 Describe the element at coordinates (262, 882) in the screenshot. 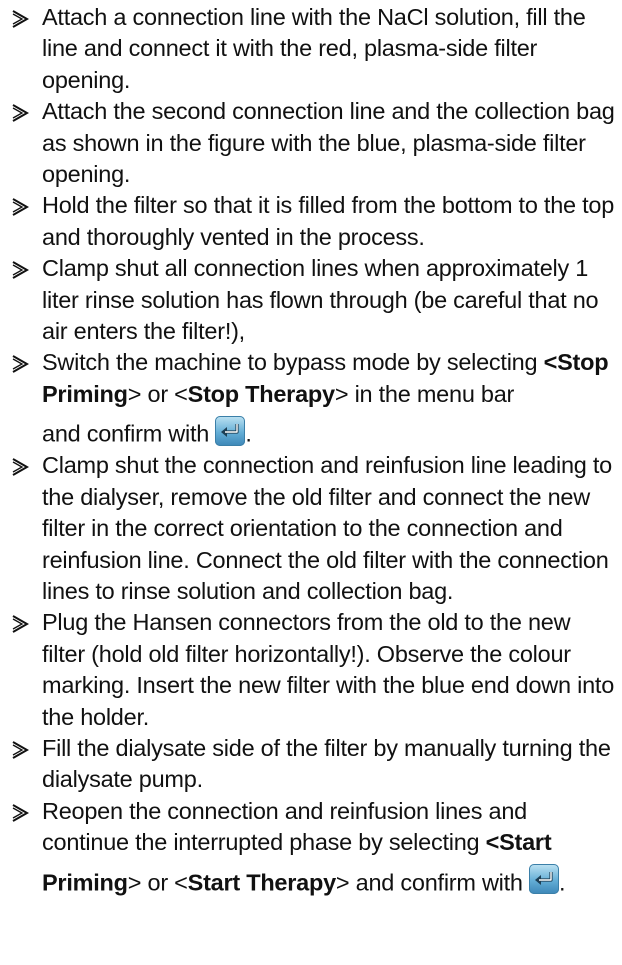

I see `start-therapy-label: Start Therapy` at that location.